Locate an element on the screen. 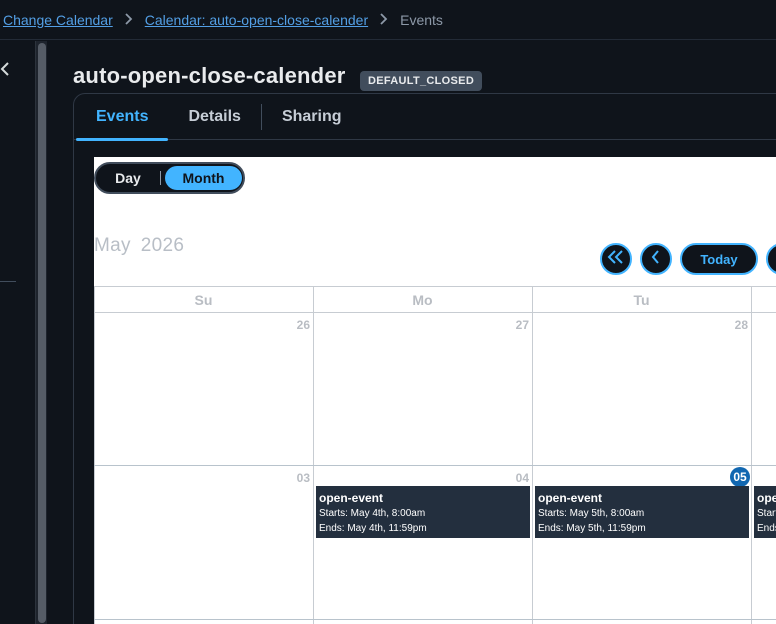 The height and width of the screenshot is (624, 776). tab-bar: Events Details Sharing is located at coordinates (425, 117).